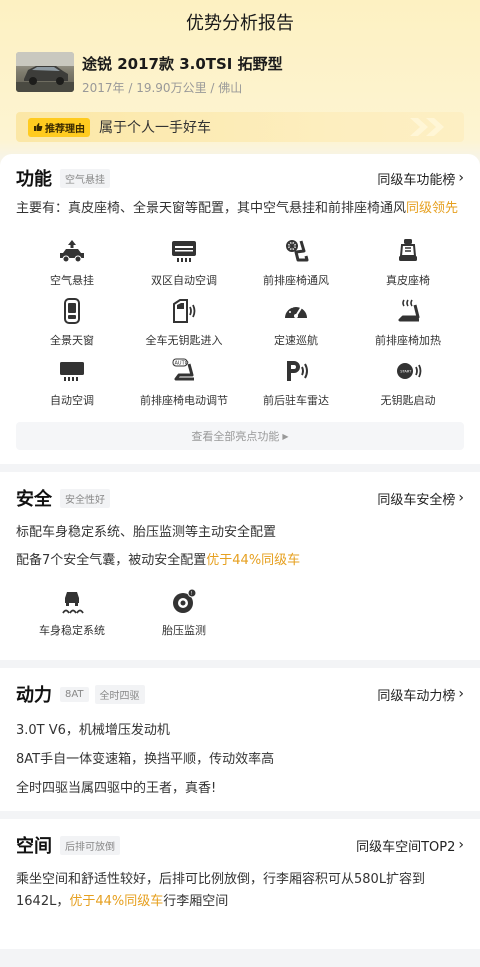  What do you see at coordinates (34, 846) in the screenshot?
I see `space-title: 空间` at bounding box center [34, 846].